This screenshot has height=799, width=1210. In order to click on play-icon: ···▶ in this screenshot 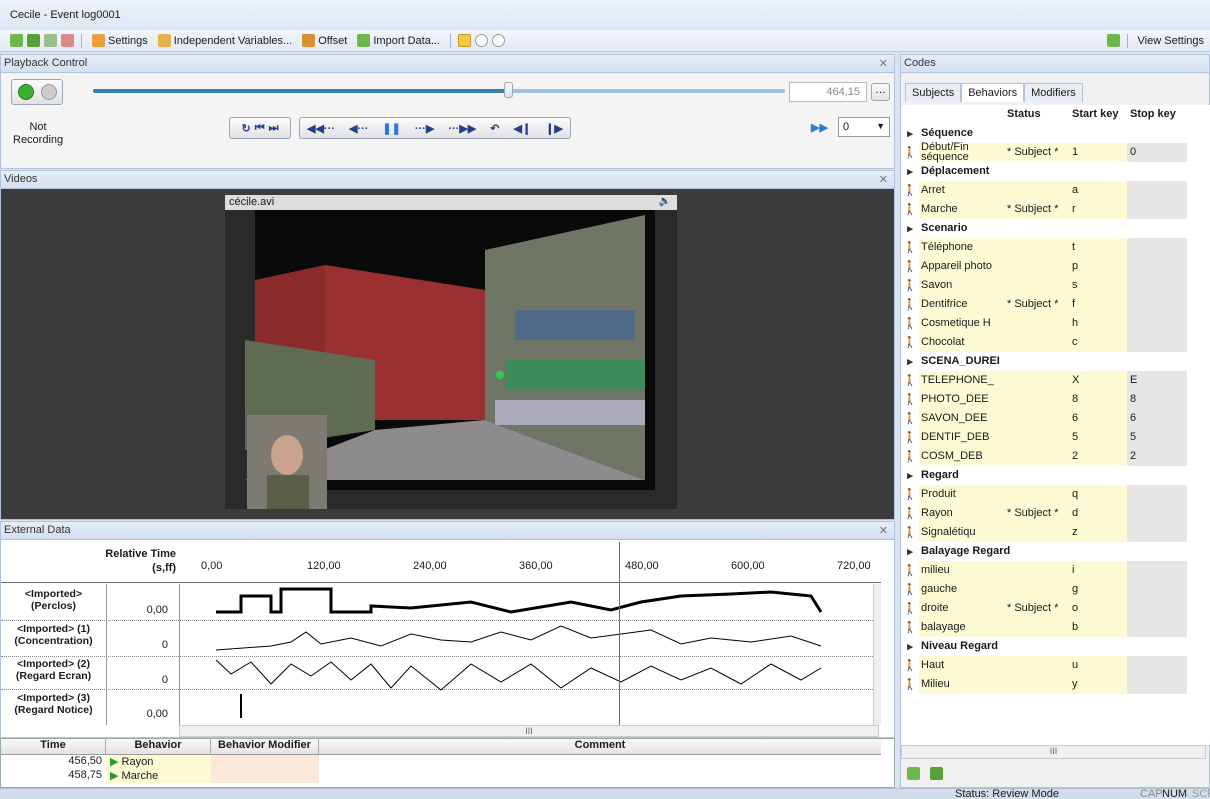, I will do `click(424, 128)`.